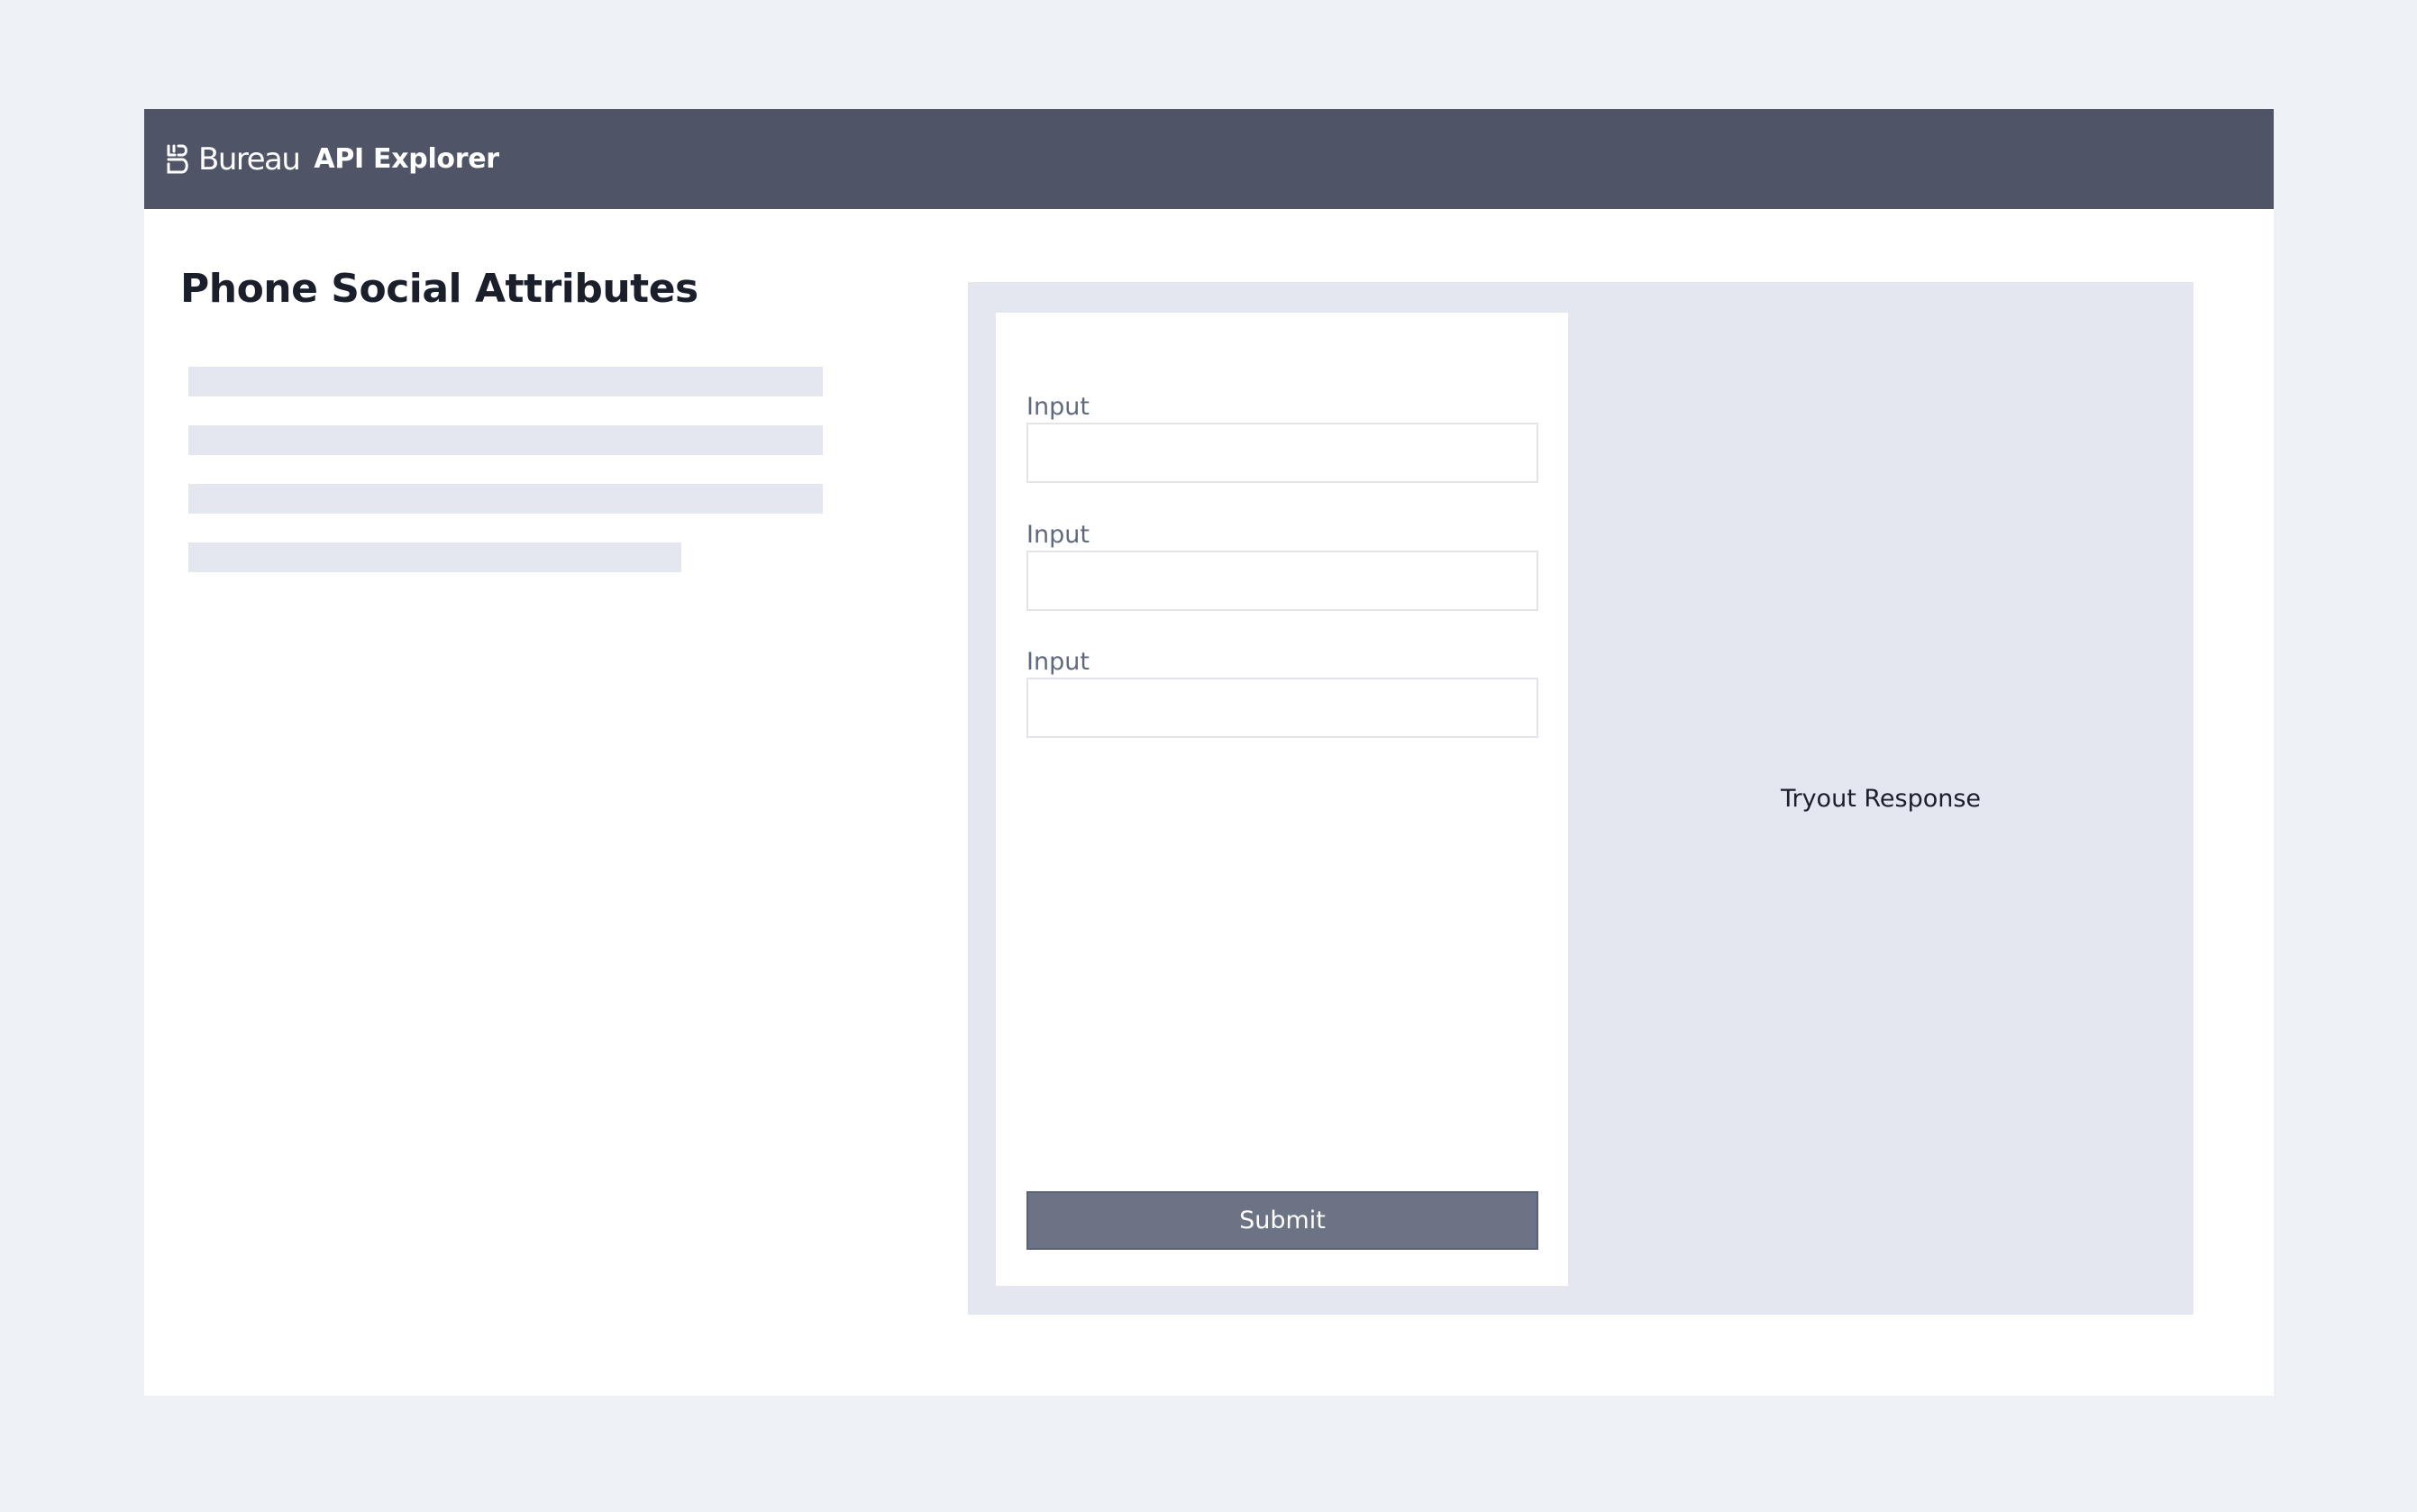 This screenshot has width=2417, height=1512. What do you see at coordinates (1282, 1220) in the screenshot?
I see `submit-button: Submit` at bounding box center [1282, 1220].